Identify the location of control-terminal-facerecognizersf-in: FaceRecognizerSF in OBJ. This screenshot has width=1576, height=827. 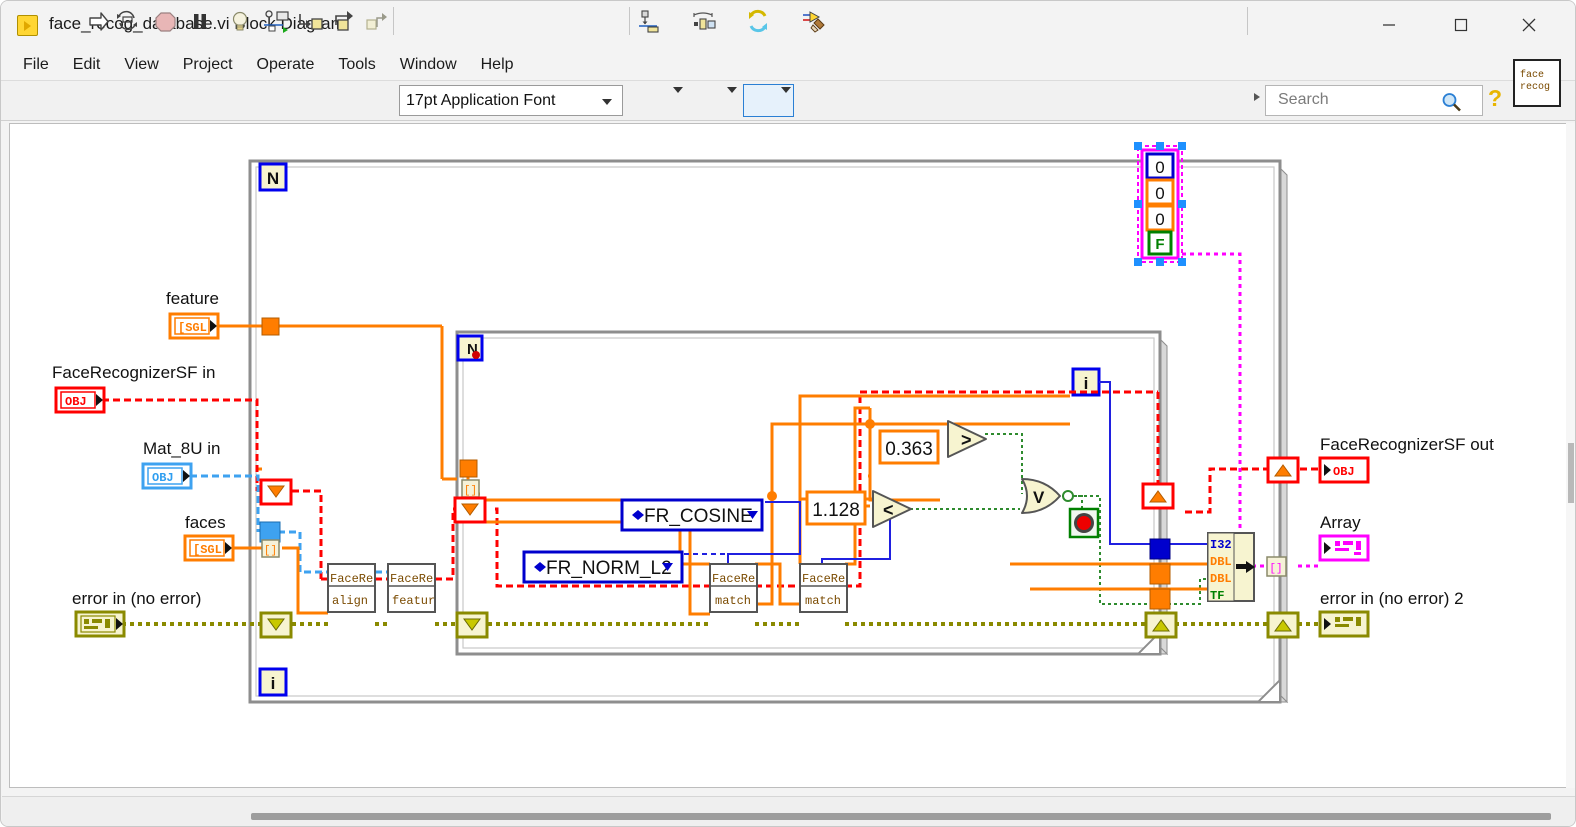
(133, 388).